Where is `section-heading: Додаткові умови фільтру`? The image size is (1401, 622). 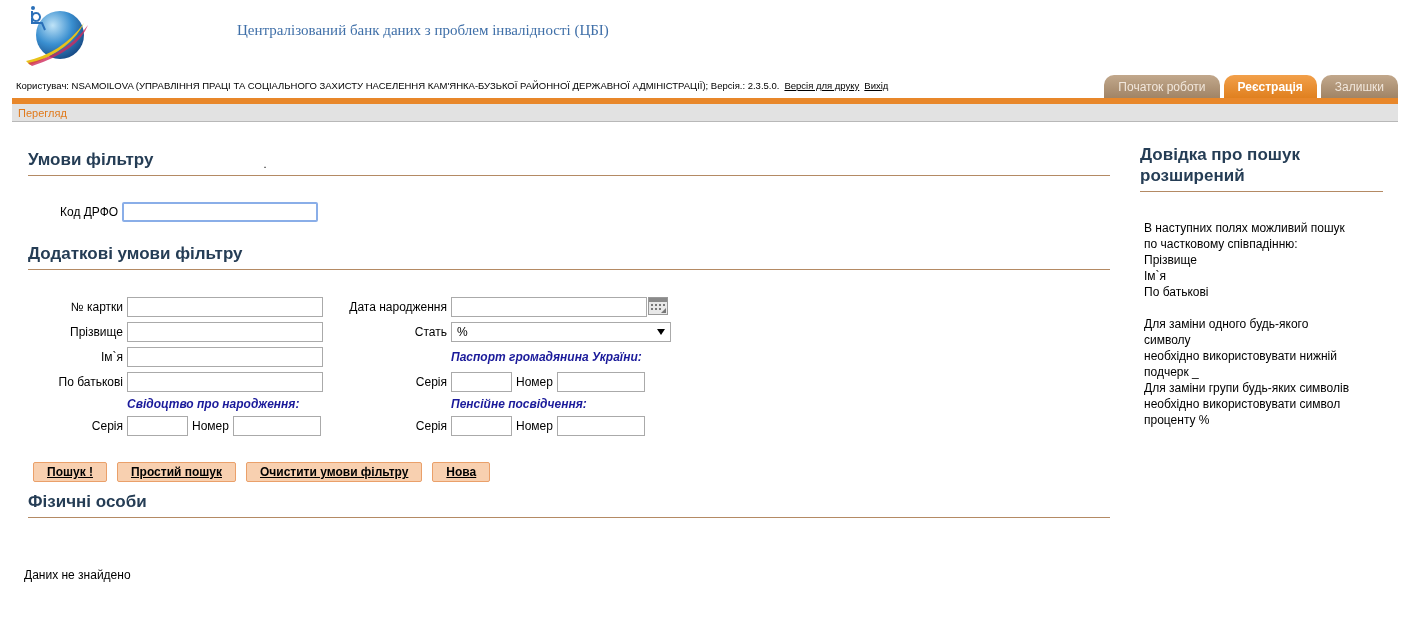 section-heading: Додаткові умови фільтру is located at coordinates (135, 254).